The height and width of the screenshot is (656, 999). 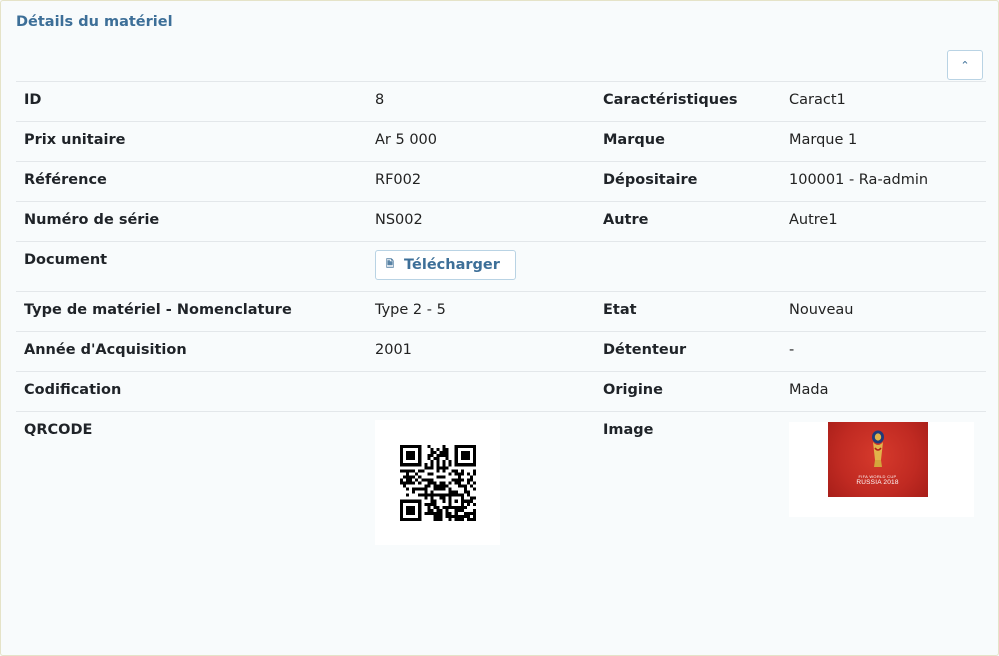 I want to click on value-image: FIFA WORLD CUP RUSSIA 2018, so click(x=883, y=481).